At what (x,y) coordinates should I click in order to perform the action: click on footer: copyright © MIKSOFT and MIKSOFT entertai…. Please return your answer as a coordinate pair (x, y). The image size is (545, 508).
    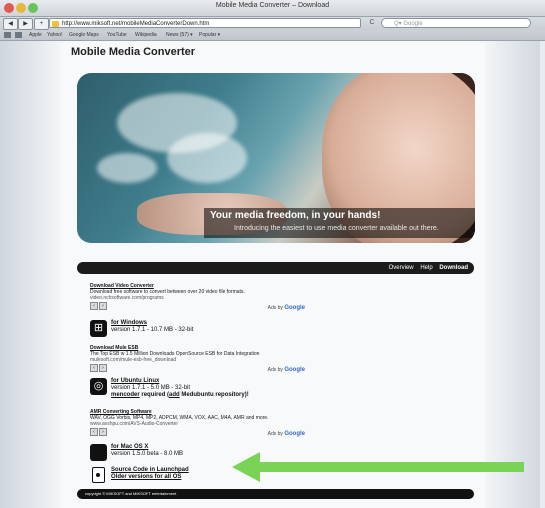
    Looking at the image, I should click on (275, 494).